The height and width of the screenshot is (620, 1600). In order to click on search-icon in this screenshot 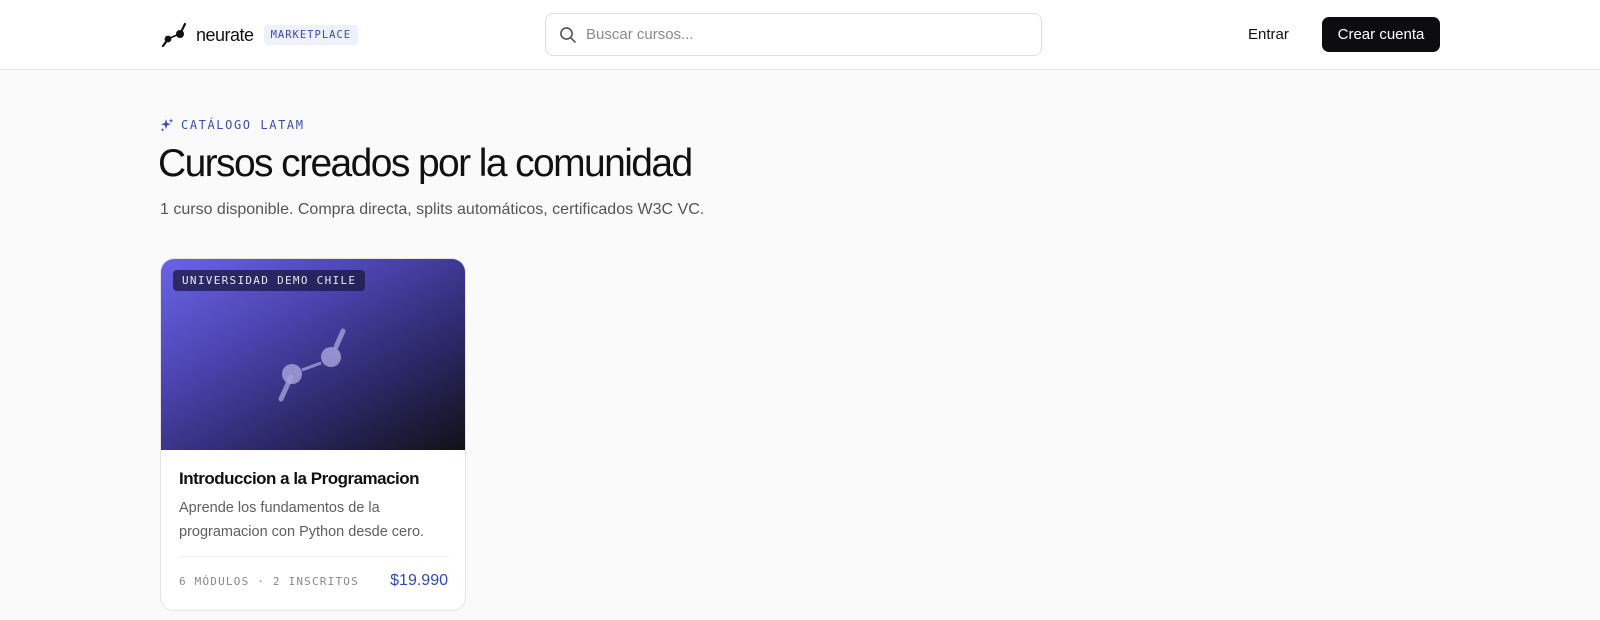, I will do `click(568, 34)`.